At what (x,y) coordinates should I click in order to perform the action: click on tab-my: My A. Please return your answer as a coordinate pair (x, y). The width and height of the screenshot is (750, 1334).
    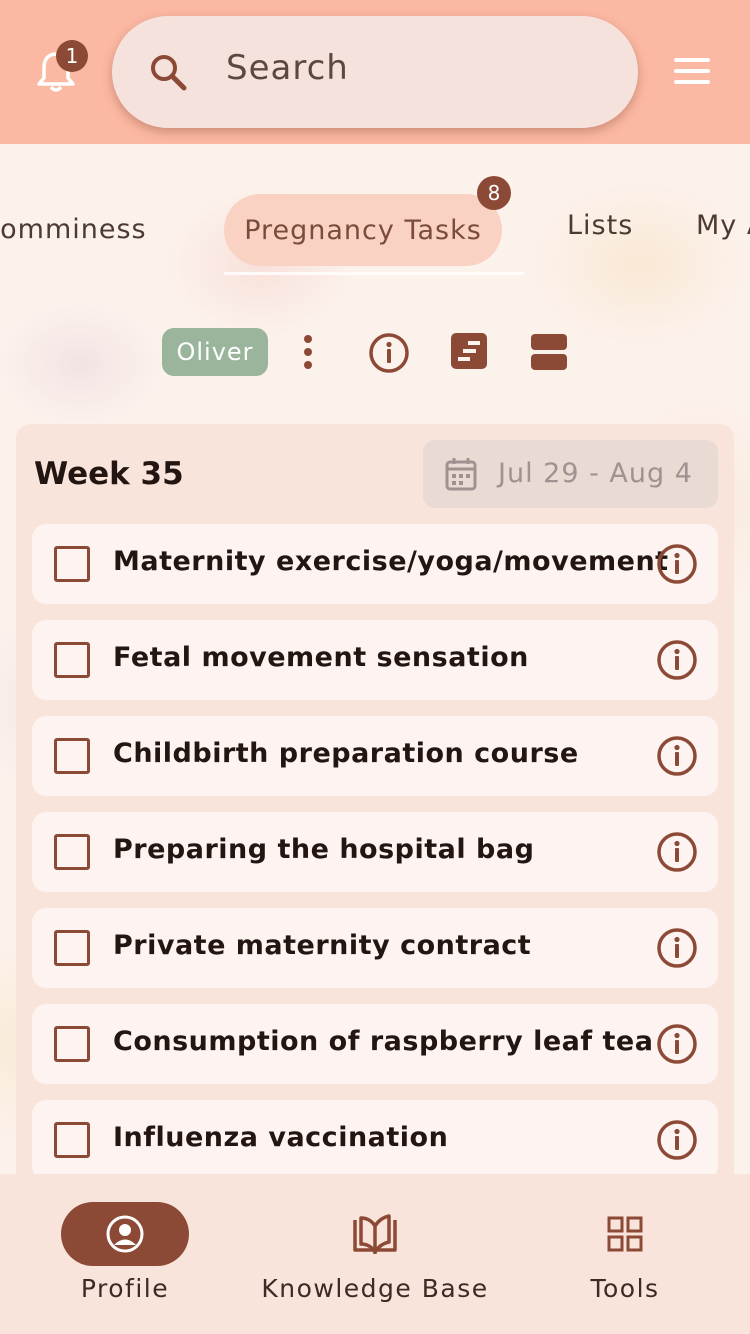
    Looking at the image, I should click on (723, 225).